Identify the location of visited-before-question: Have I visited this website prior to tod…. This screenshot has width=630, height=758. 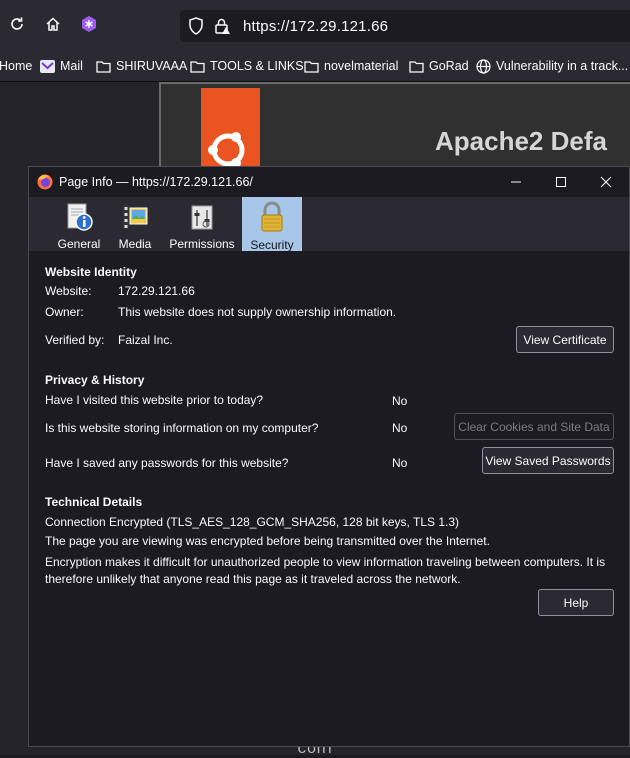
(154, 400).